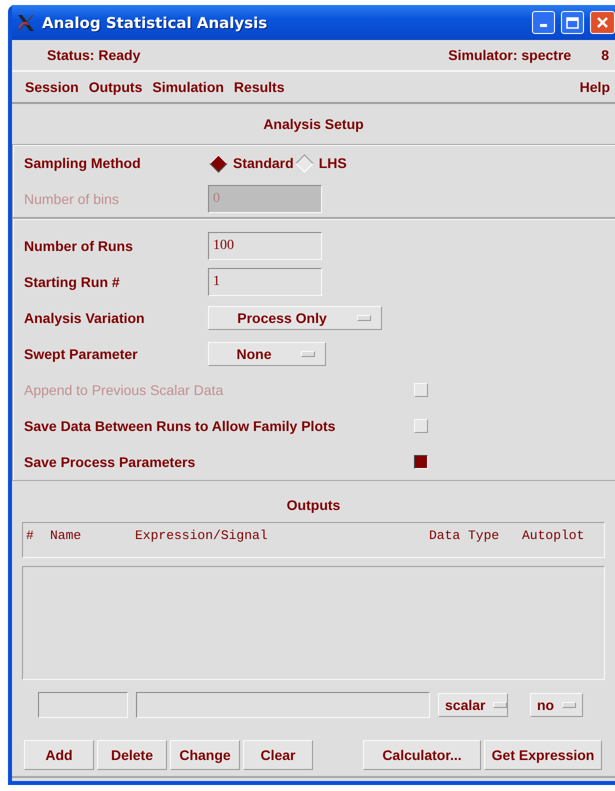 This screenshot has height=791, width=615. I want to click on name-field, so click(83, 705).